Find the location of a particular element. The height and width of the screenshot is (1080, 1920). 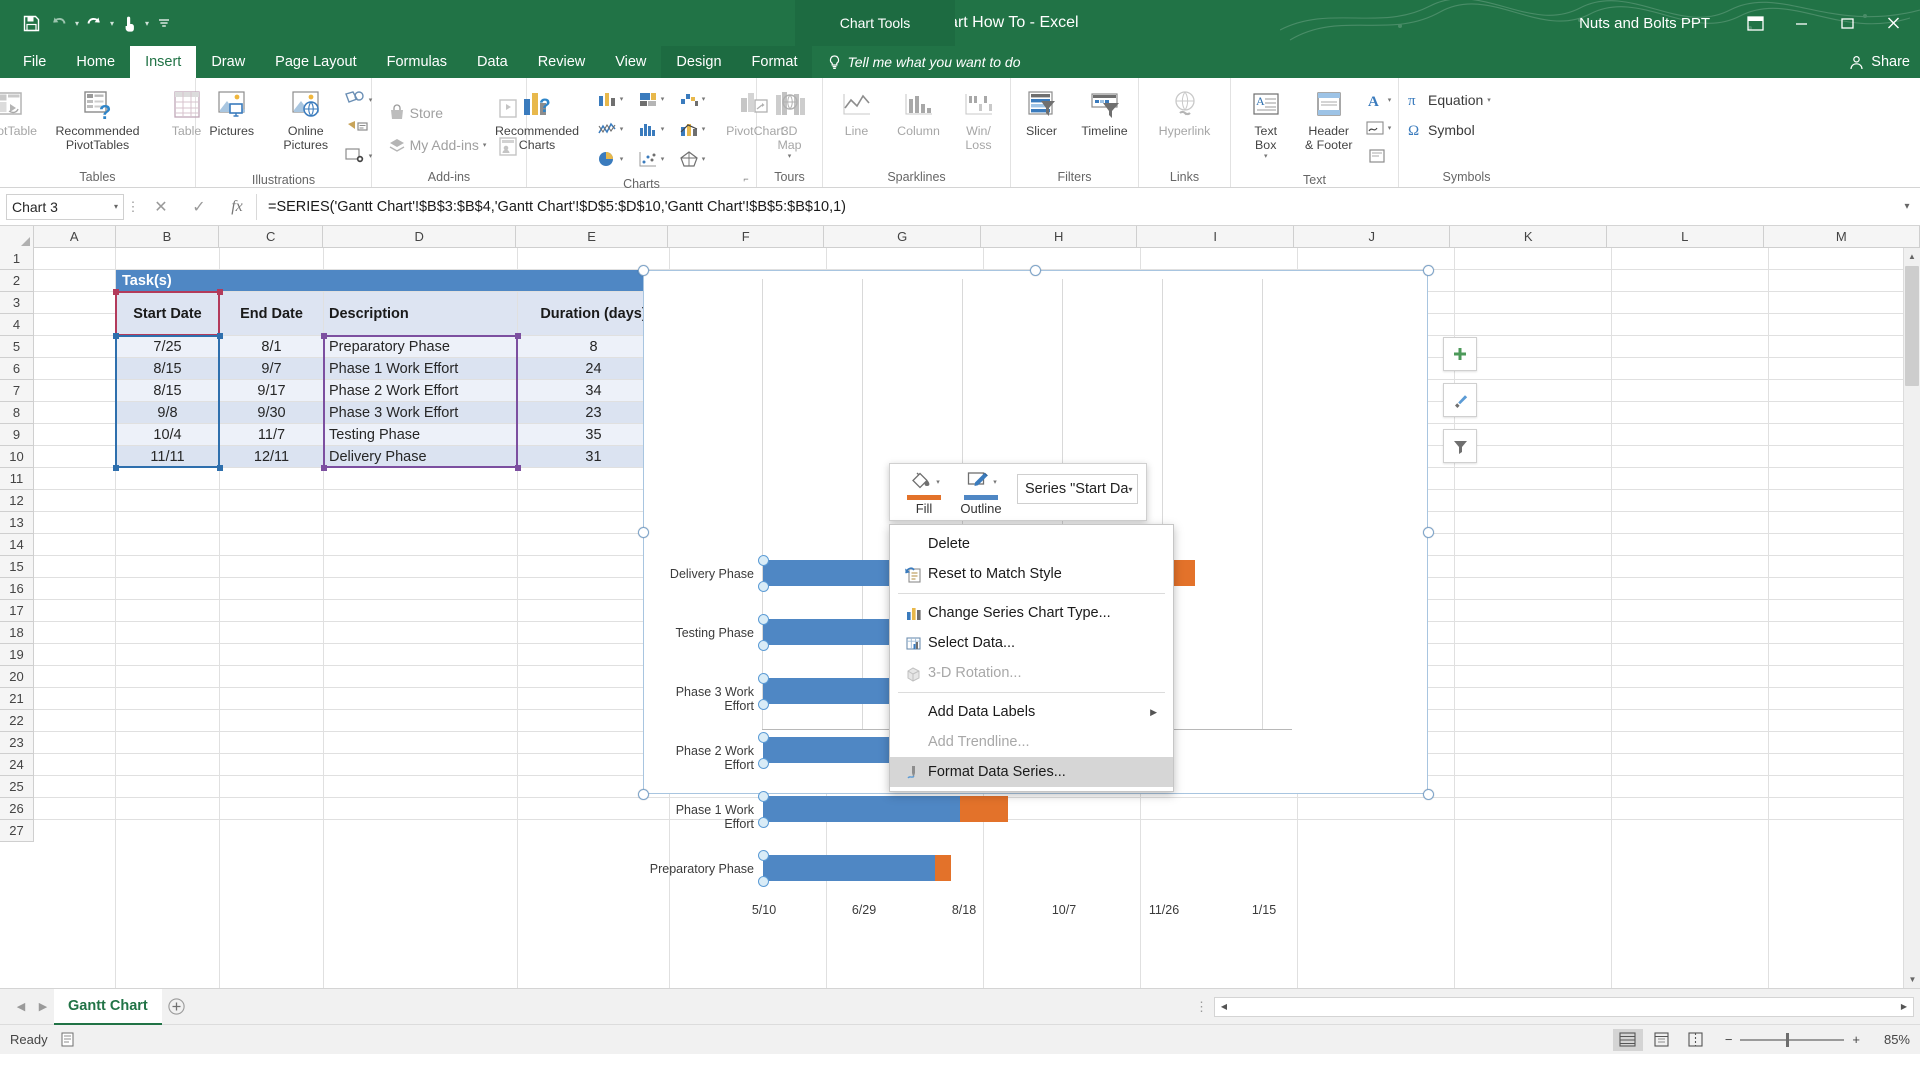

tab-data: Data is located at coordinates (492, 62).